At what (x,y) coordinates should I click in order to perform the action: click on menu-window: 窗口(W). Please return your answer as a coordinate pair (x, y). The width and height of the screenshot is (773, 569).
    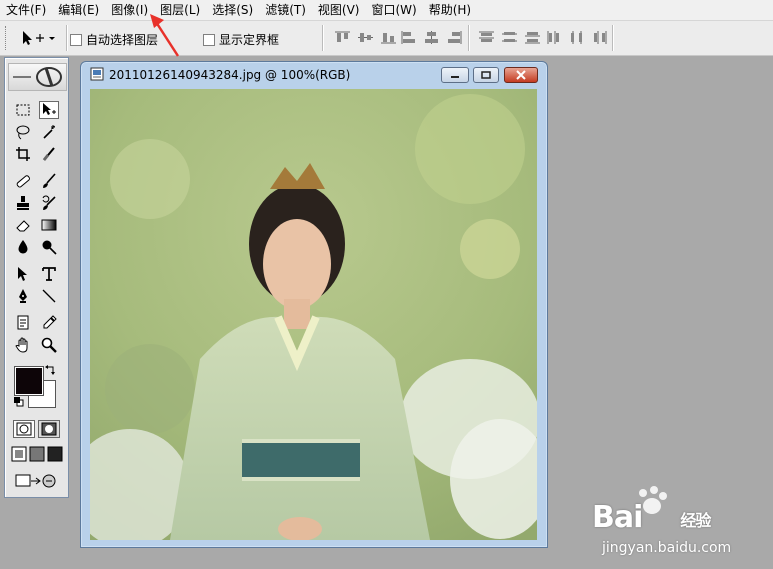
    Looking at the image, I should click on (393, 10).